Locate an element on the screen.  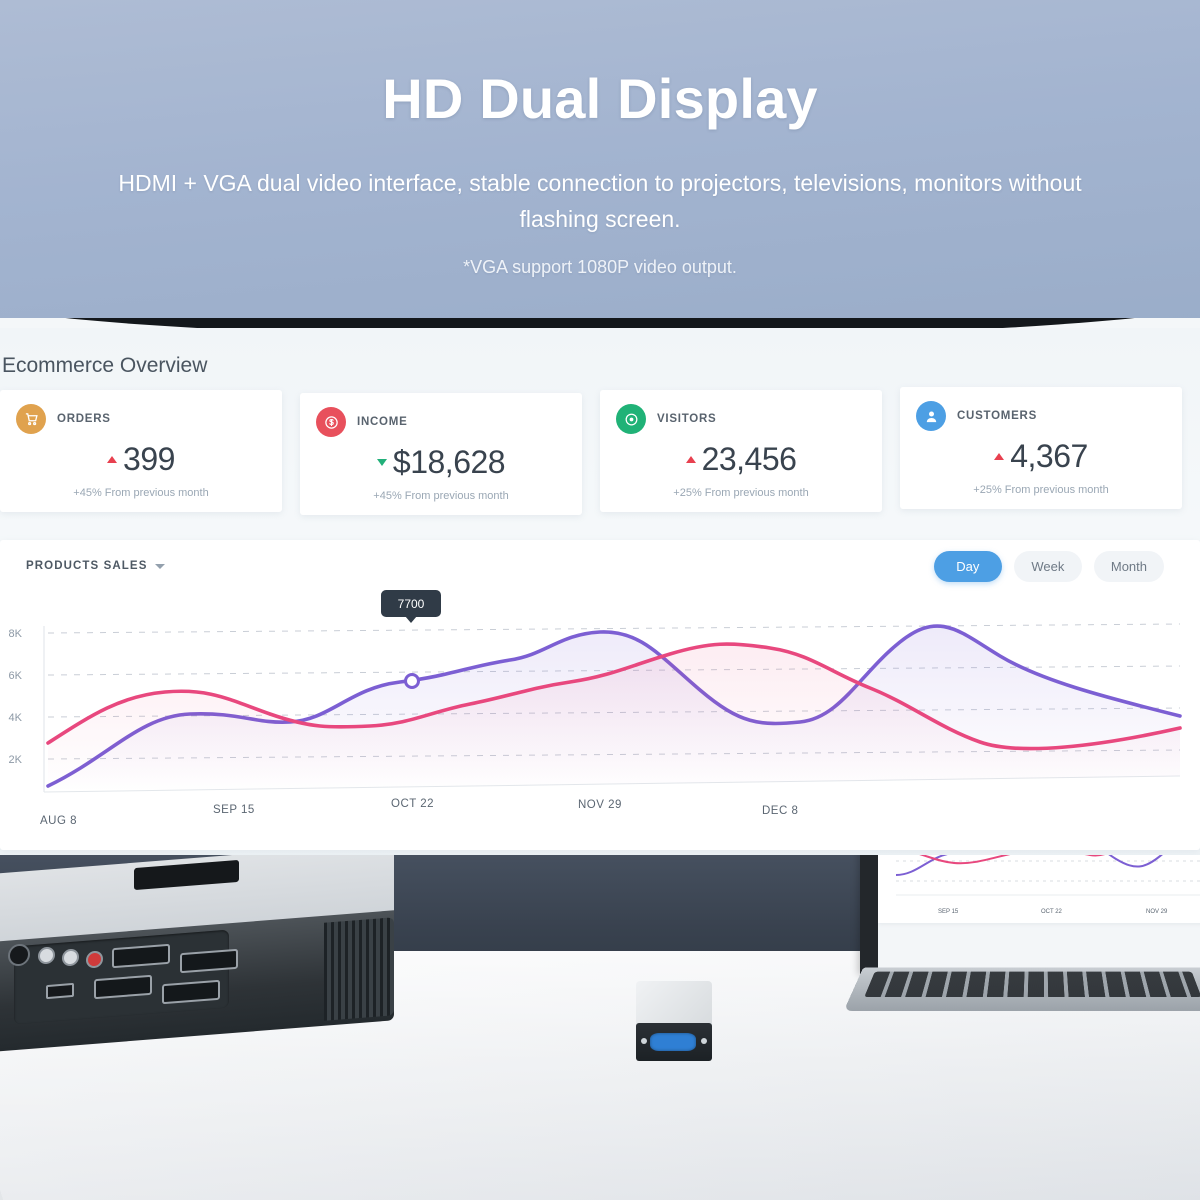
chart-data-point-marker is located at coordinates (412, 681).